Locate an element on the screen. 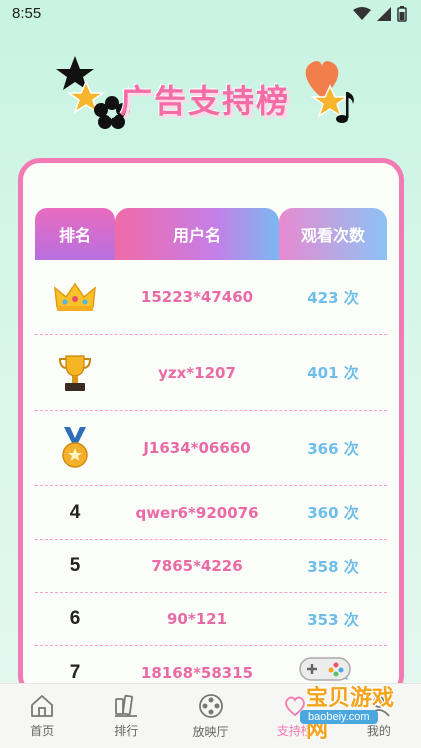  star-icon is located at coordinates (75, 73).